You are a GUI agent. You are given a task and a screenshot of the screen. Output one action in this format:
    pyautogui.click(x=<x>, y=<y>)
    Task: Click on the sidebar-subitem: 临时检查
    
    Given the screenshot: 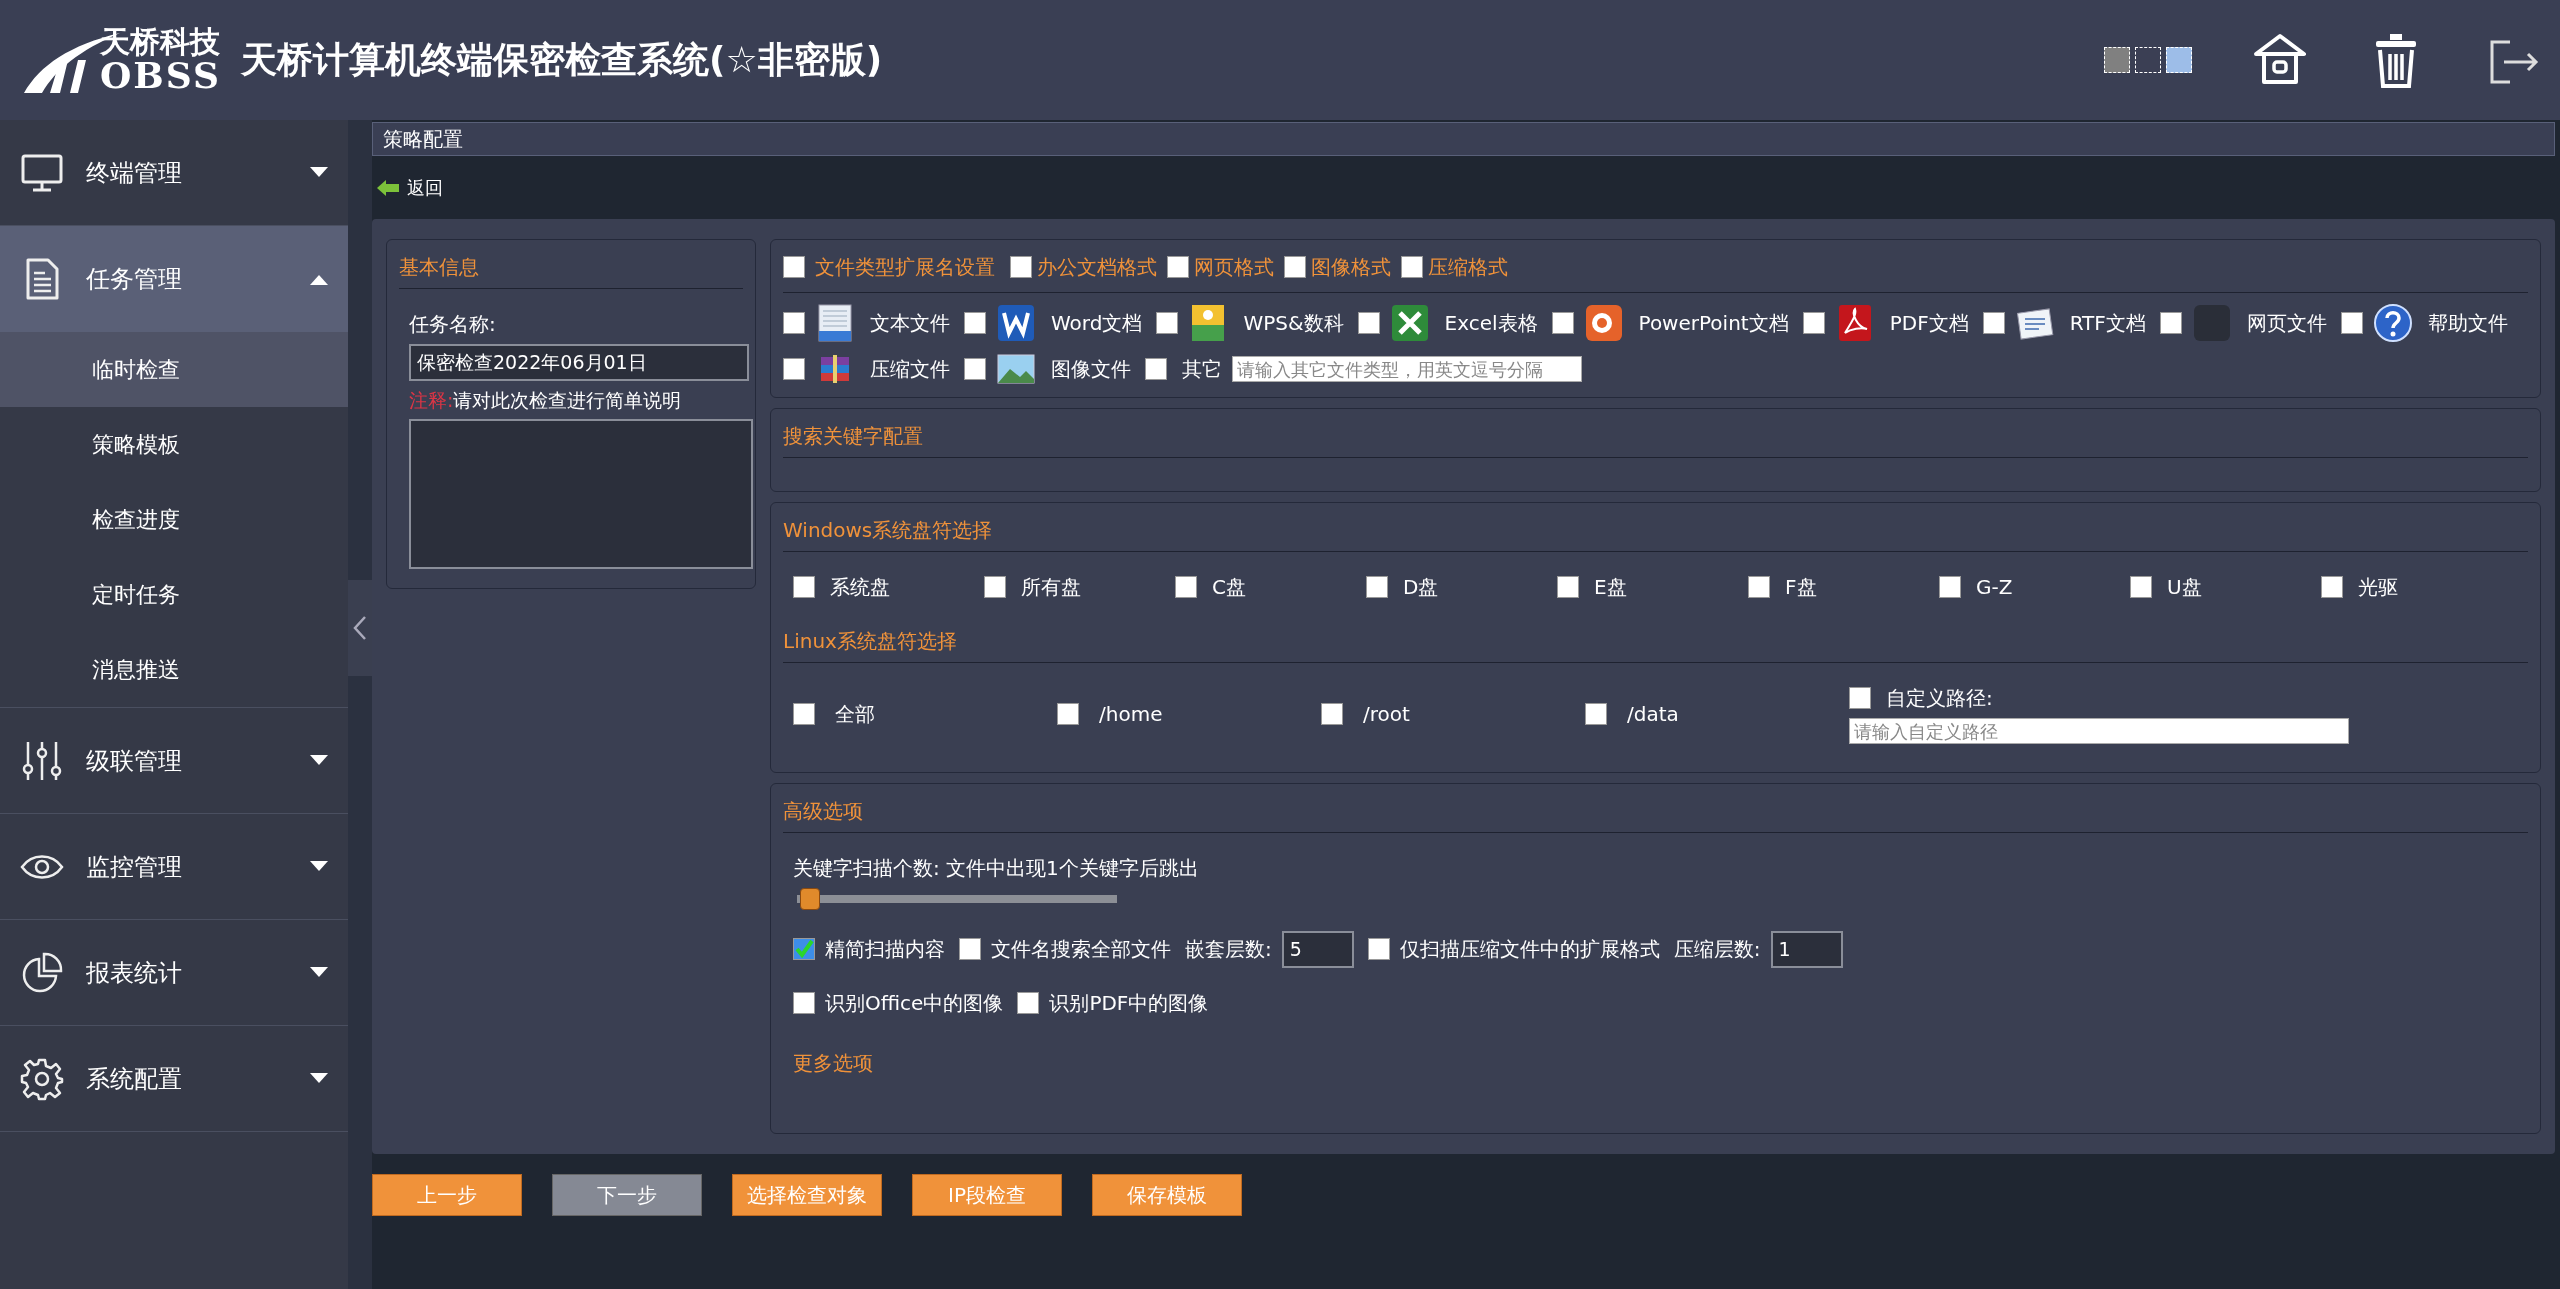 What is the action you would take?
    pyautogui.click(x=174, y=369)
    